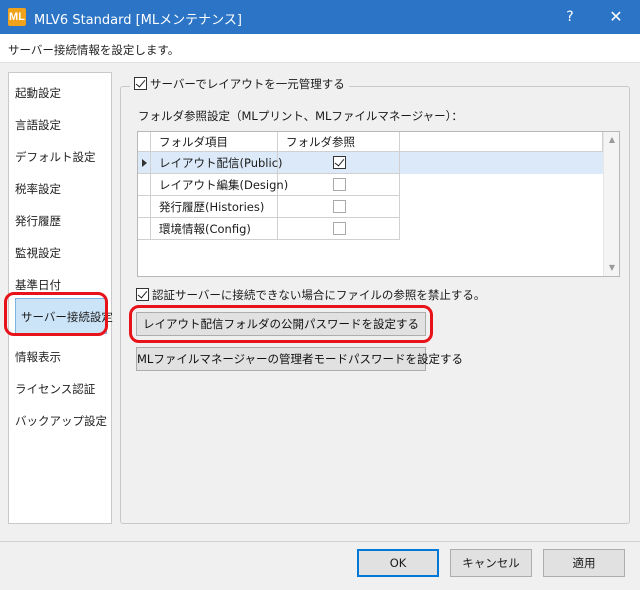  I want to click on grid-scrollbar: ▲ ▼, so click(611, 204).